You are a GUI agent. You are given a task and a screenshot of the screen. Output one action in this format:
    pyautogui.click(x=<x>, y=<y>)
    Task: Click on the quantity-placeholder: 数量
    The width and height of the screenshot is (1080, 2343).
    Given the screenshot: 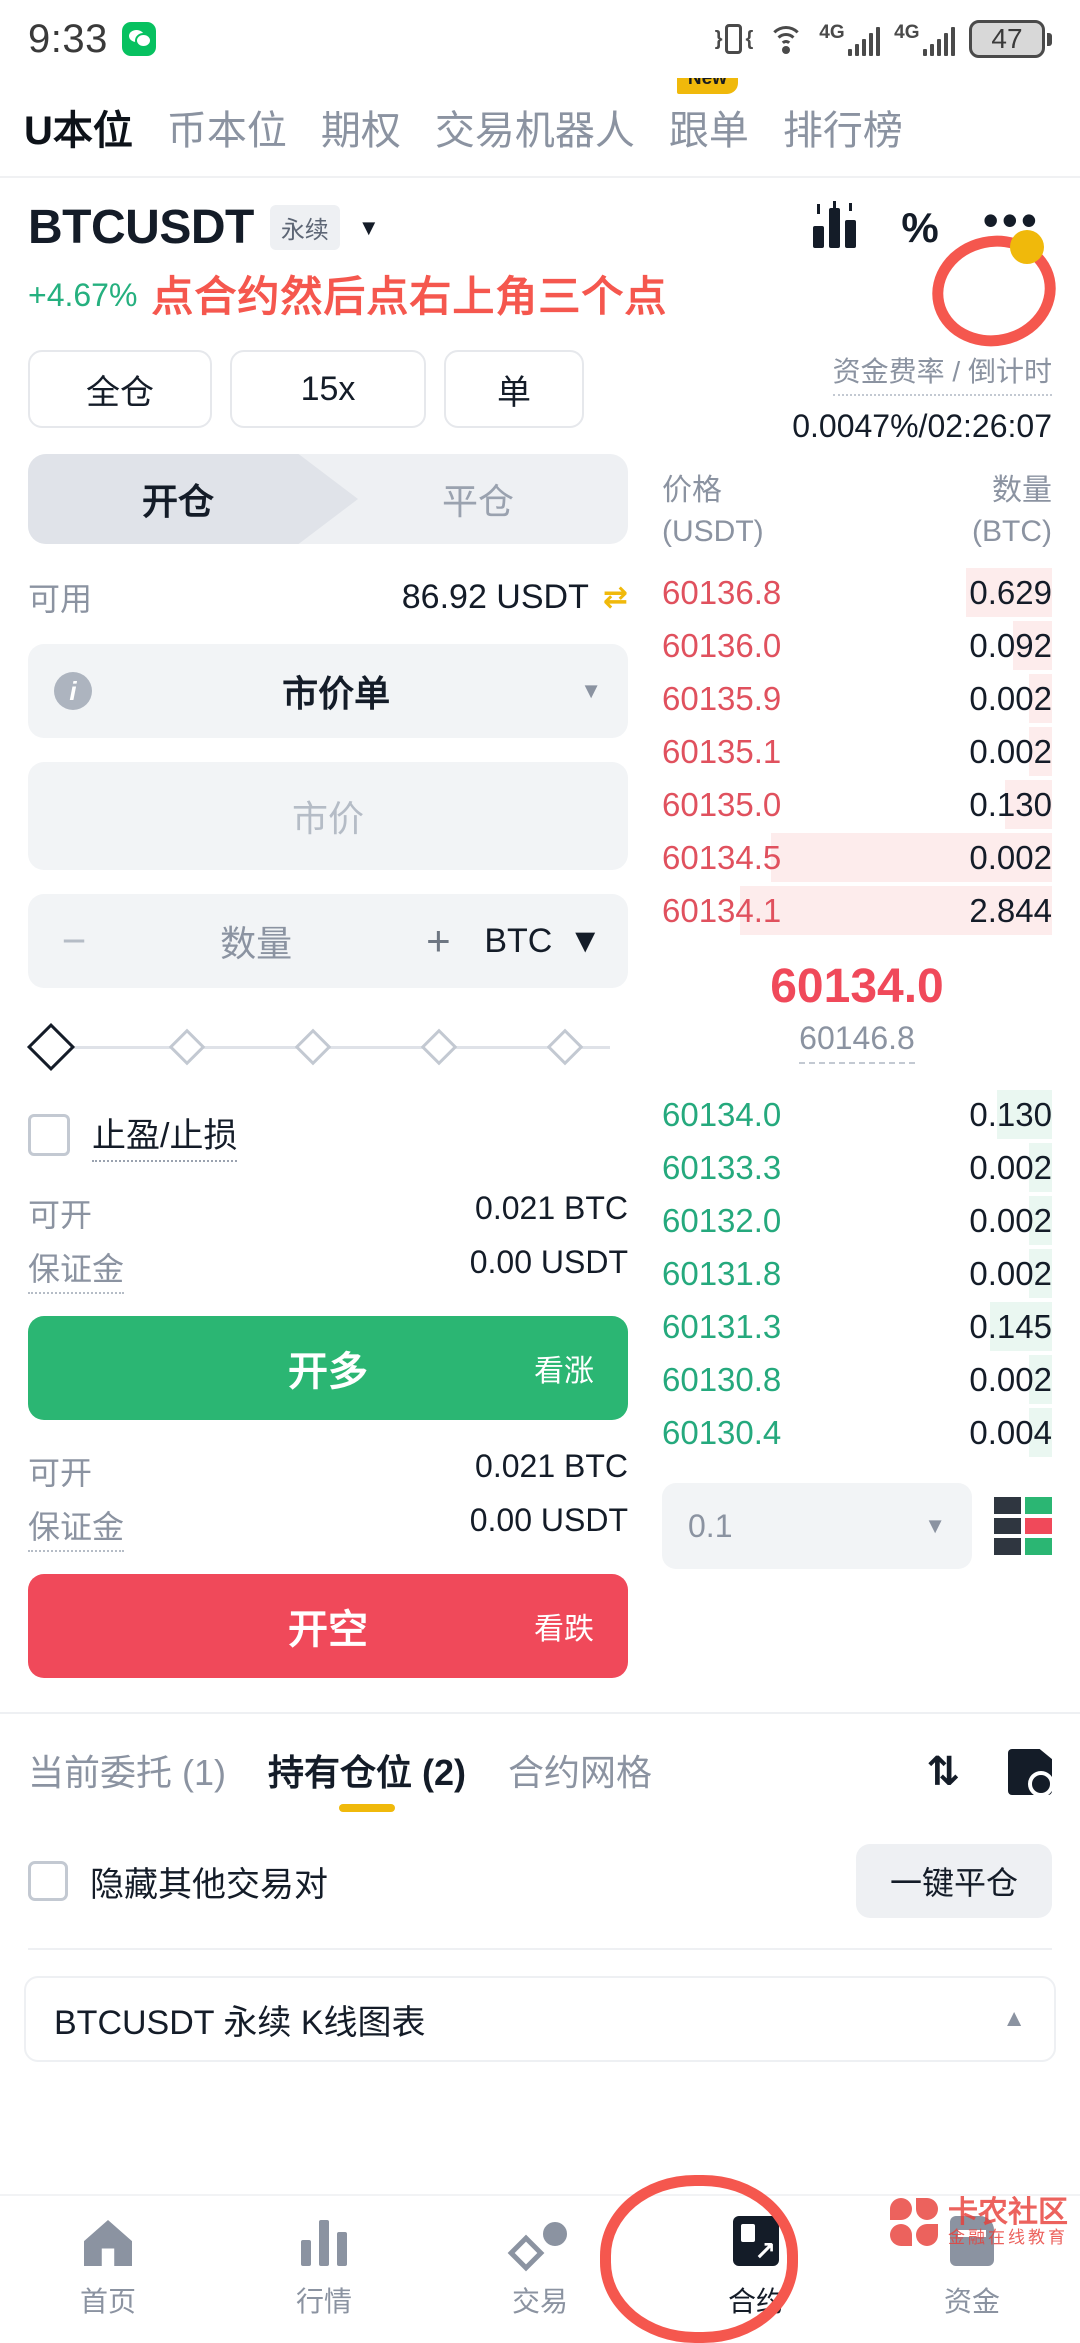 What is the action you would take?
    pyautogui.click(x=256, y=941)
    